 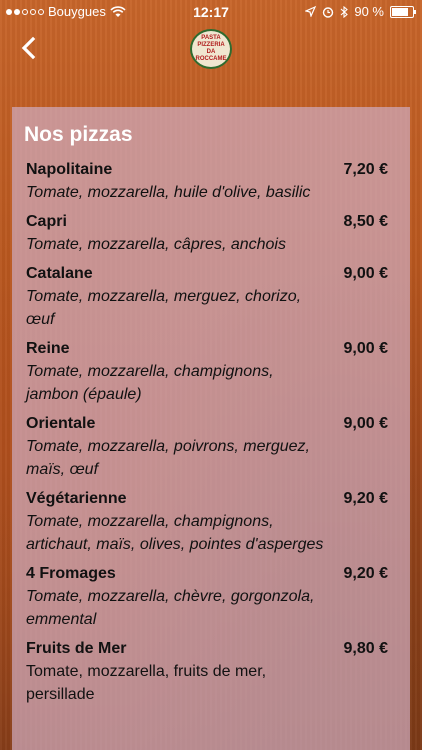 What do you see at coordinates (369, 11) in the screenshot?
I see `battery-percent: 90 %` at bounding box center [369, 11].